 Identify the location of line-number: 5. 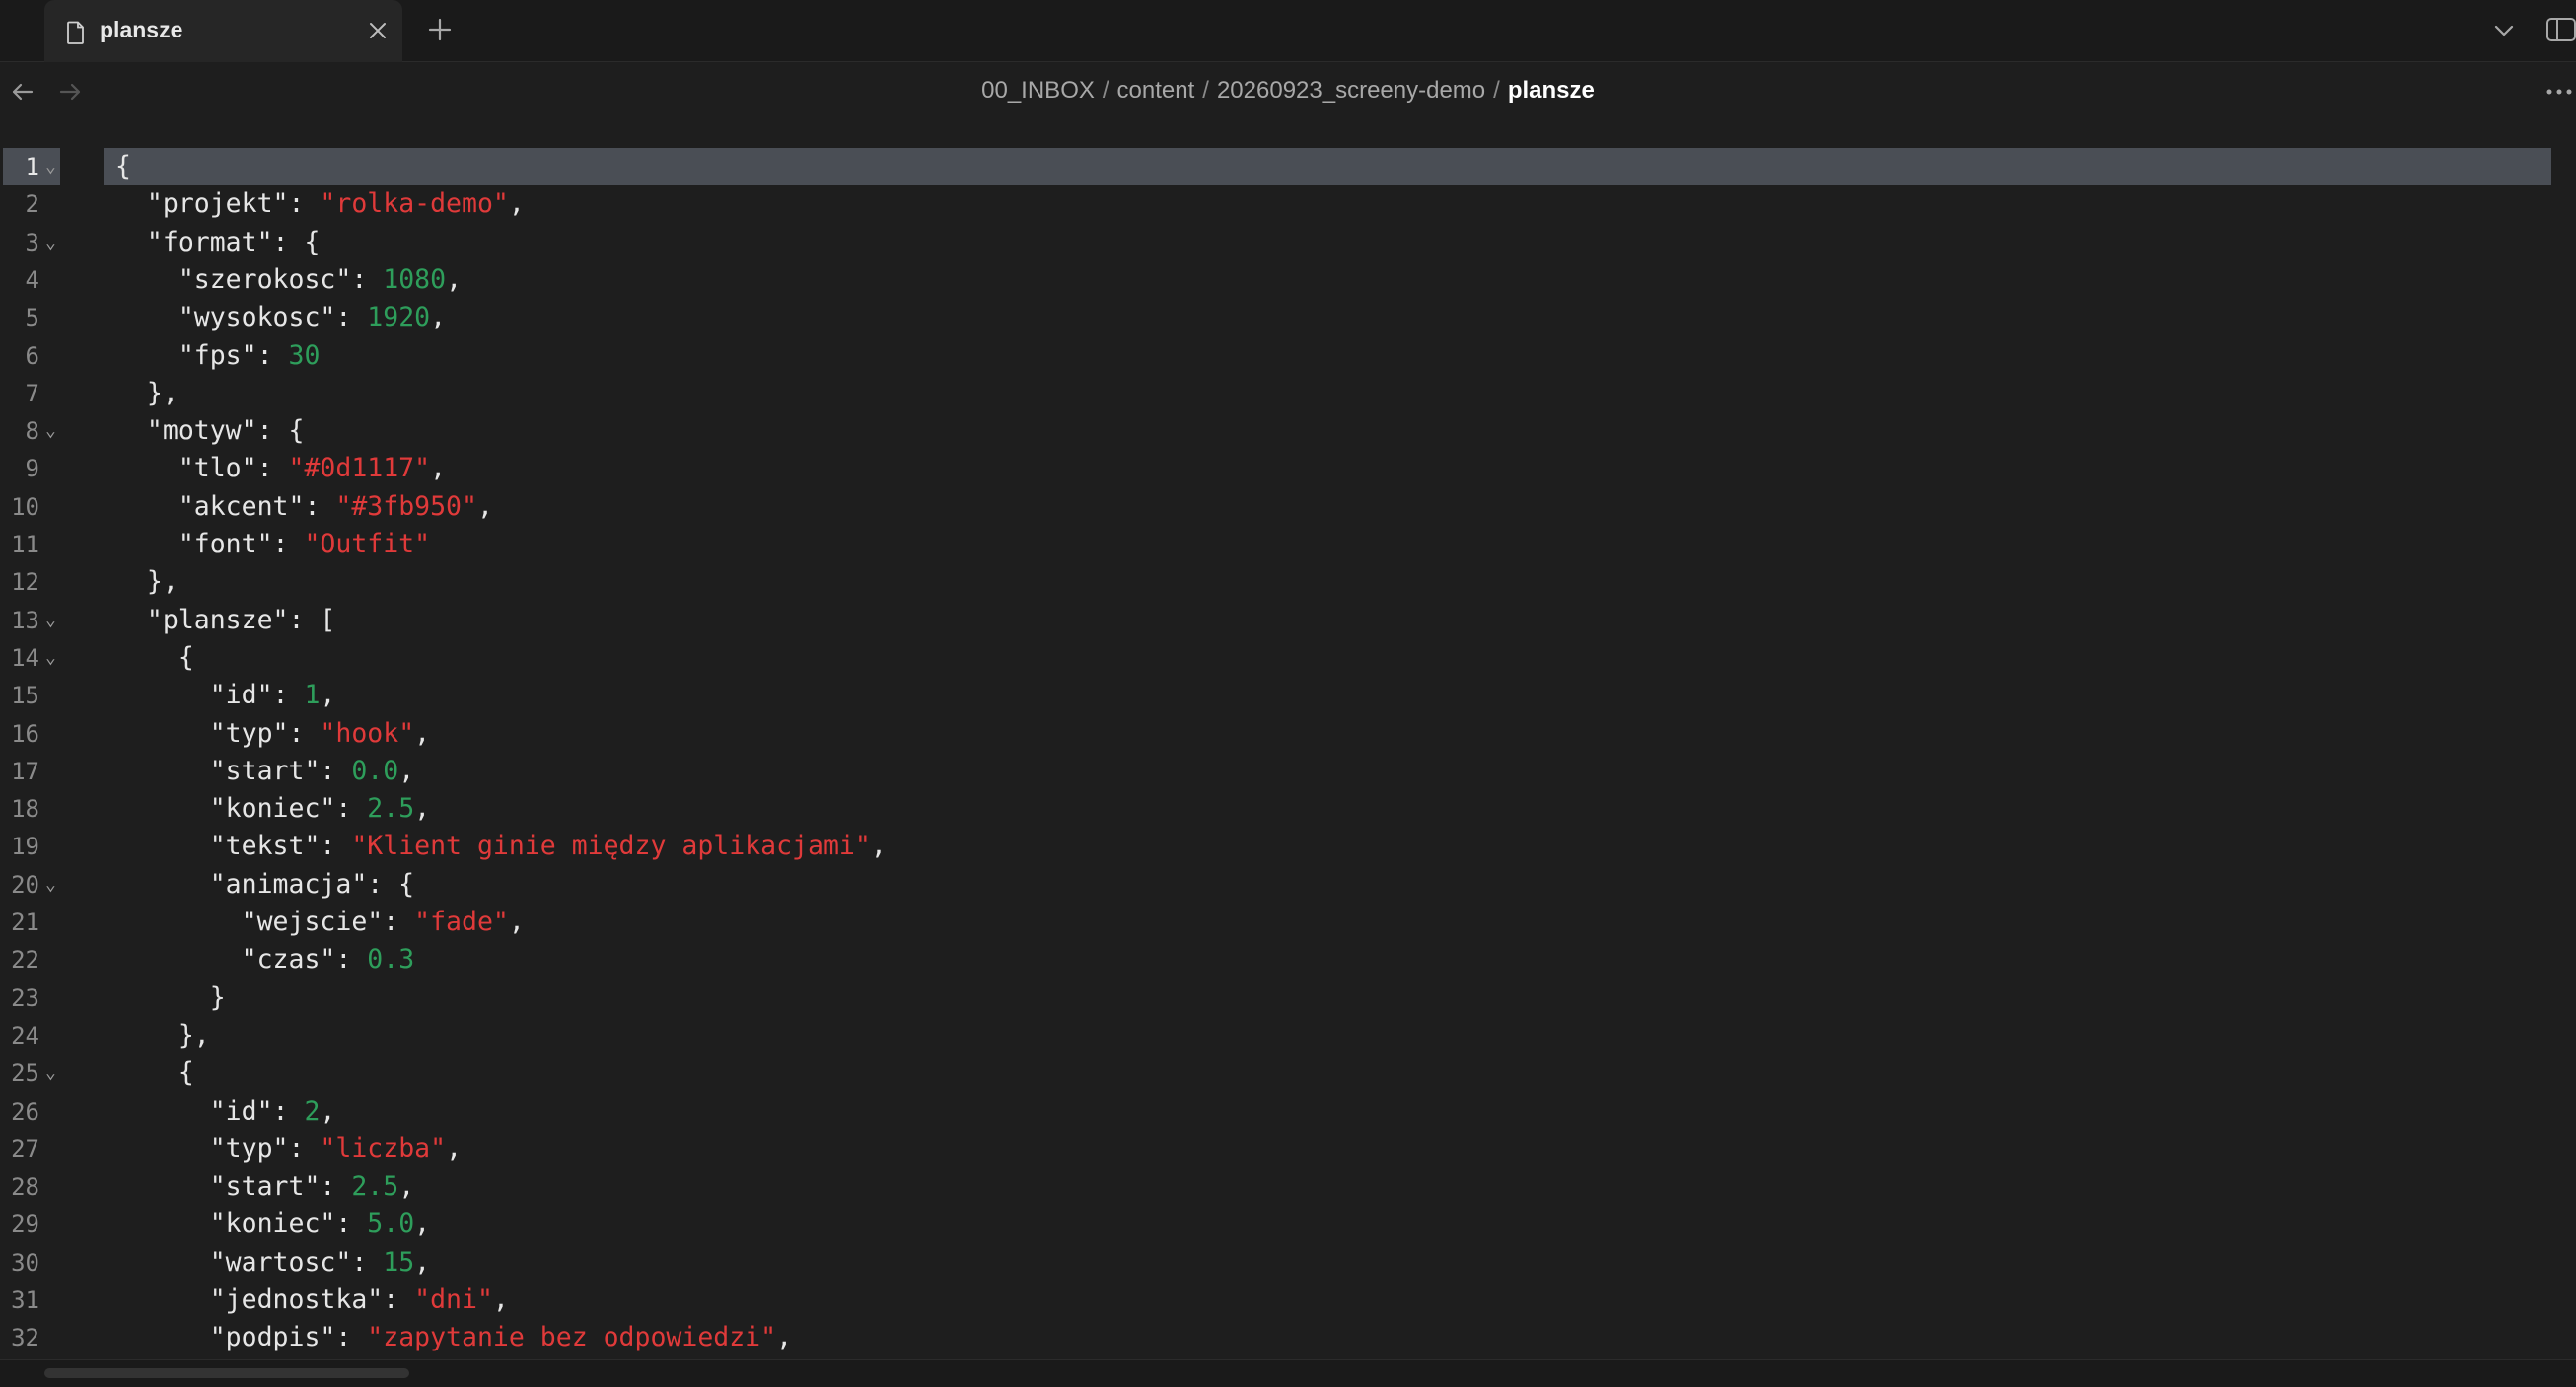
(32, 318).